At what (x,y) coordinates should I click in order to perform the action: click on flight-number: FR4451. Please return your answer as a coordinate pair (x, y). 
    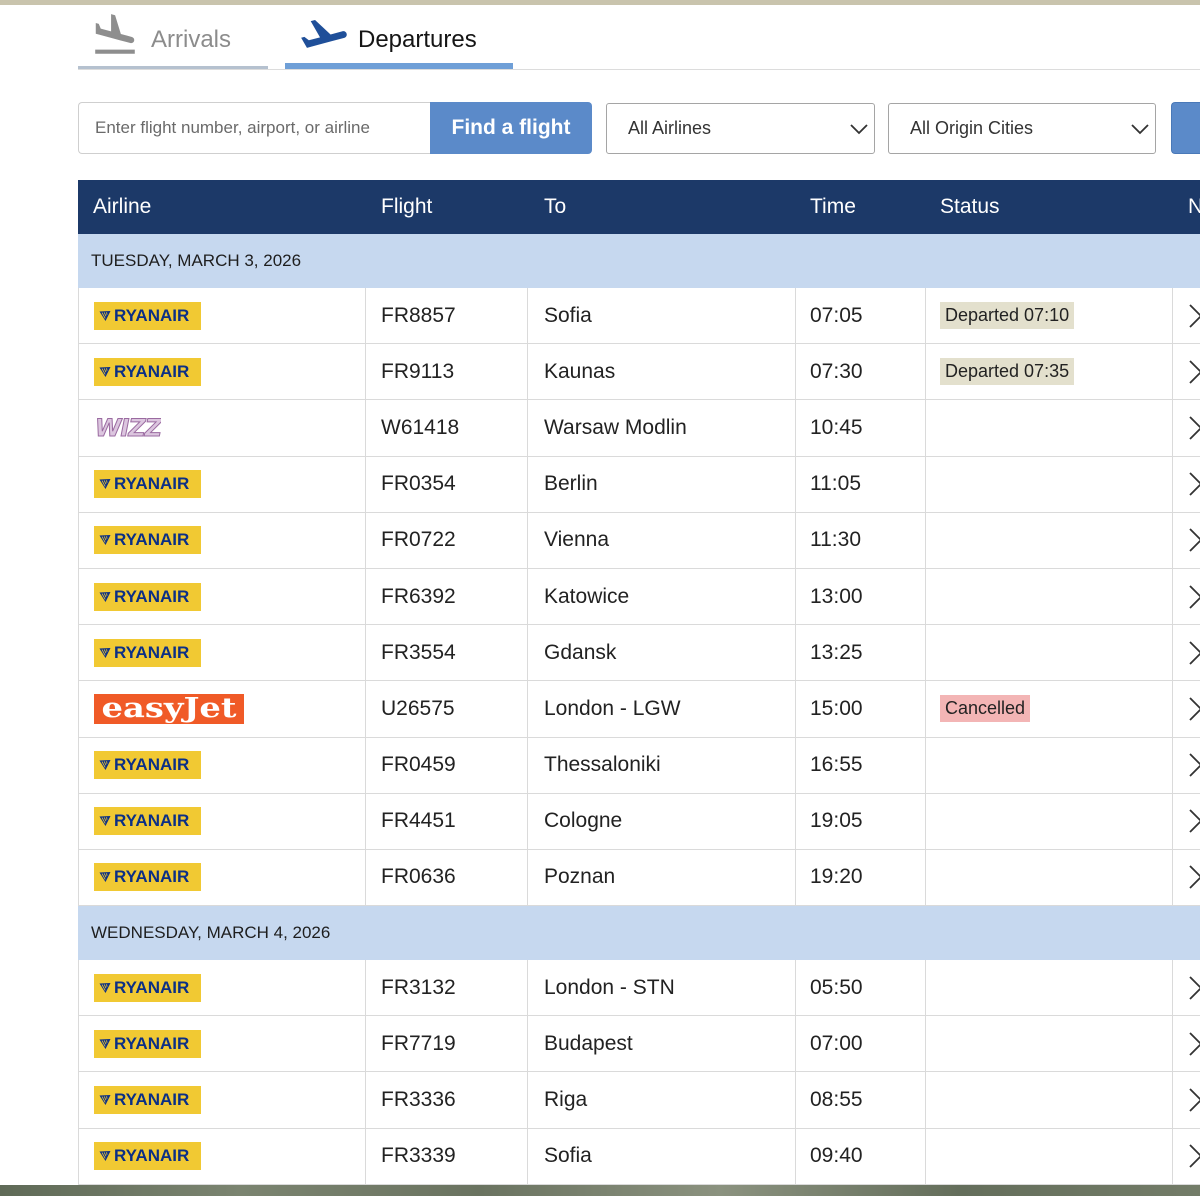
    Looking at the image, I should click on (418, 821).